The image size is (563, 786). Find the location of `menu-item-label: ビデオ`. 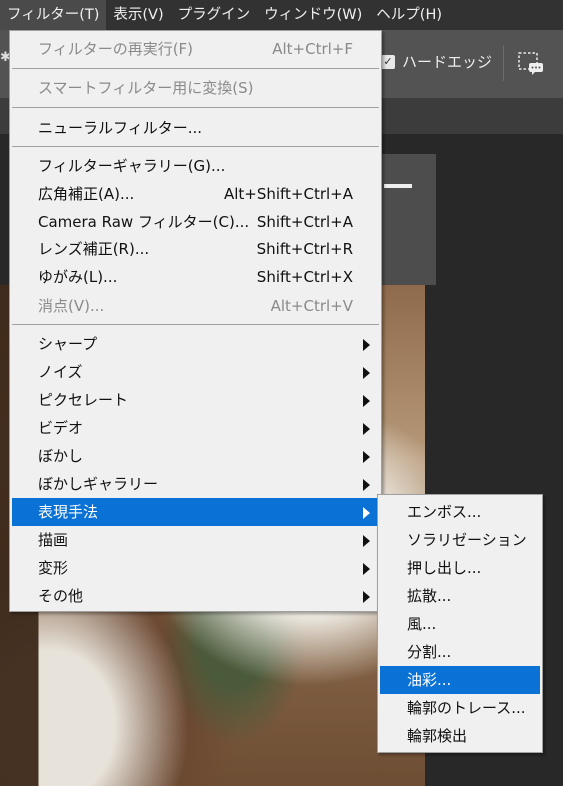

menu-item-label: ビデオ is located at coordinates (61, 428).